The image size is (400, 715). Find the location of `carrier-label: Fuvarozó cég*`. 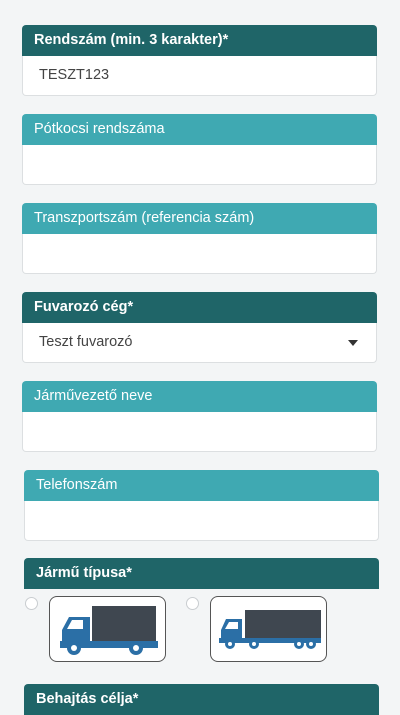

carrier-label: Fuvarozó cég* is located at coordinates (199, 307).